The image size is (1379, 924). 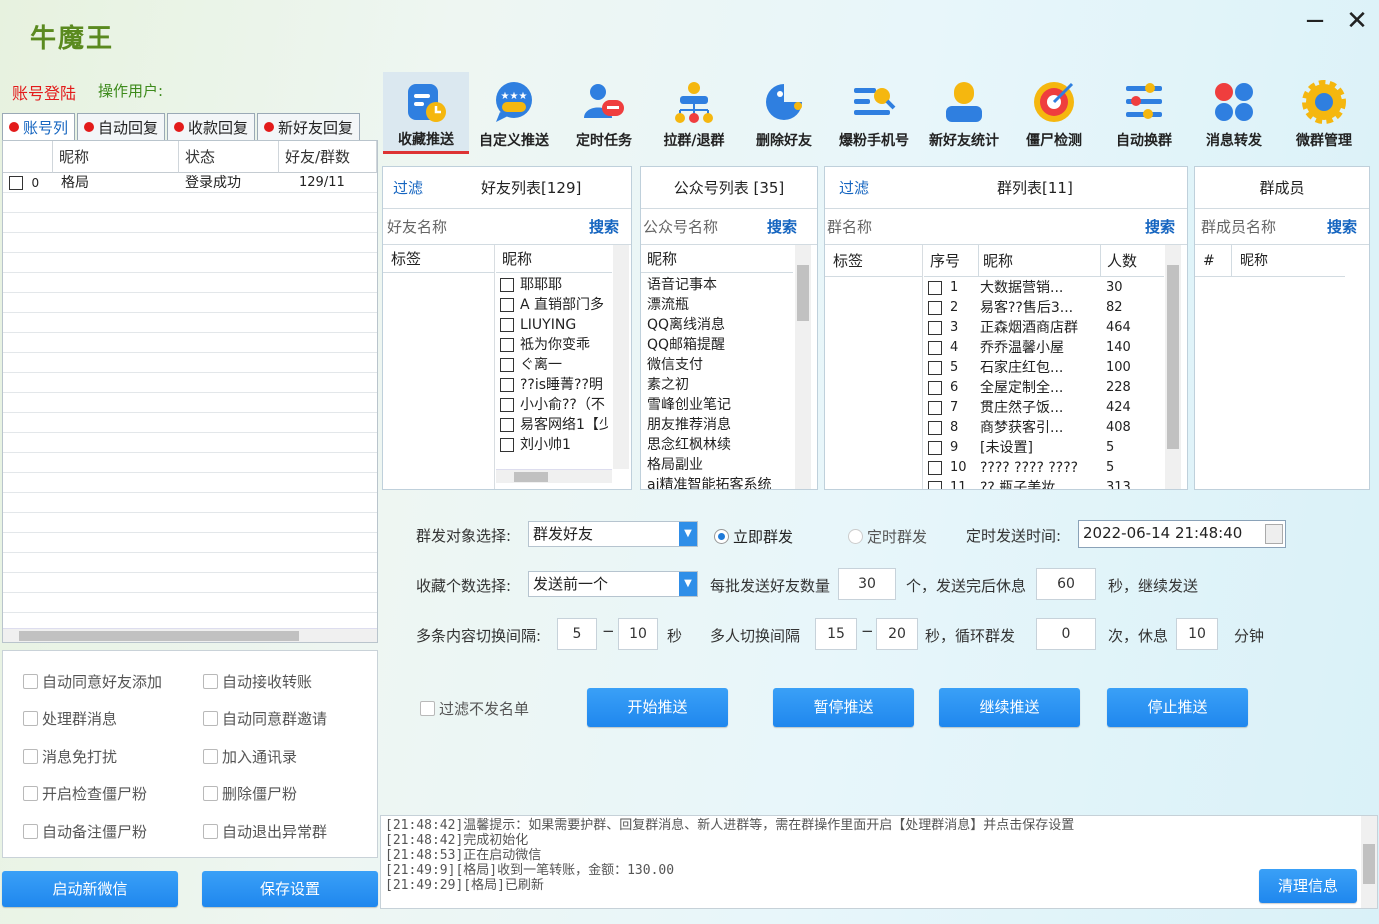 What do you see at coordinates (694, 113) in the screenshot?
I see `tool-group-pull: 拉群/退群` at bounding box center [694, 113].